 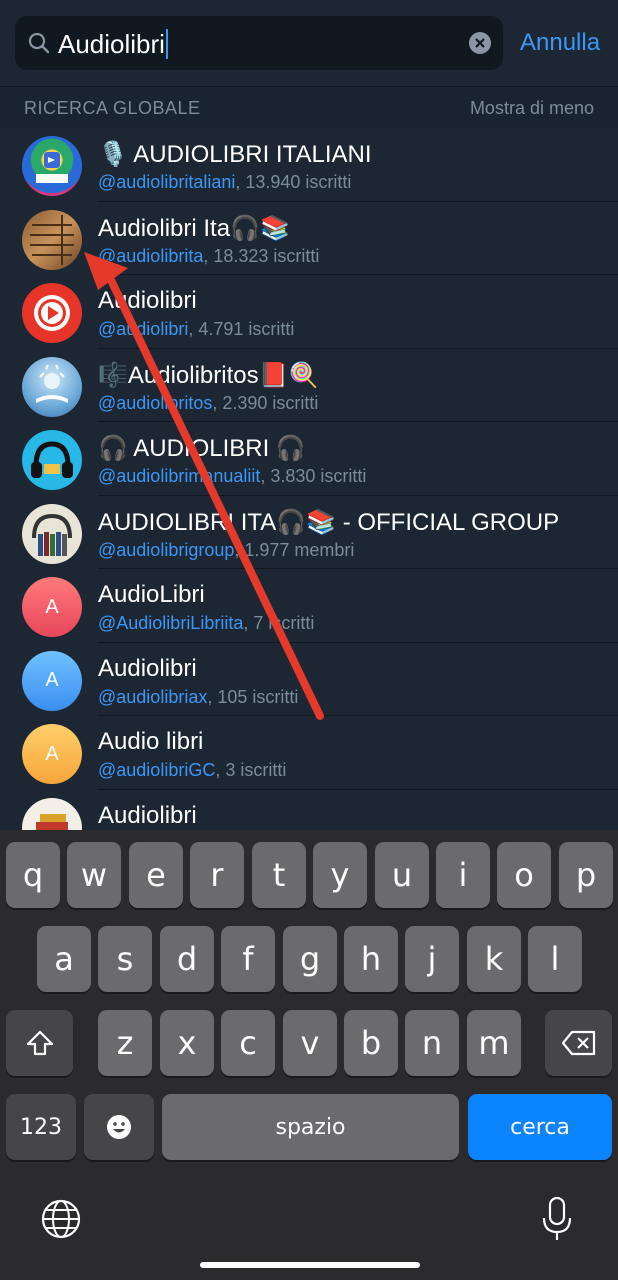 I want to click on search-header: Audiolibri Annulla, so click(x=309, y=43).